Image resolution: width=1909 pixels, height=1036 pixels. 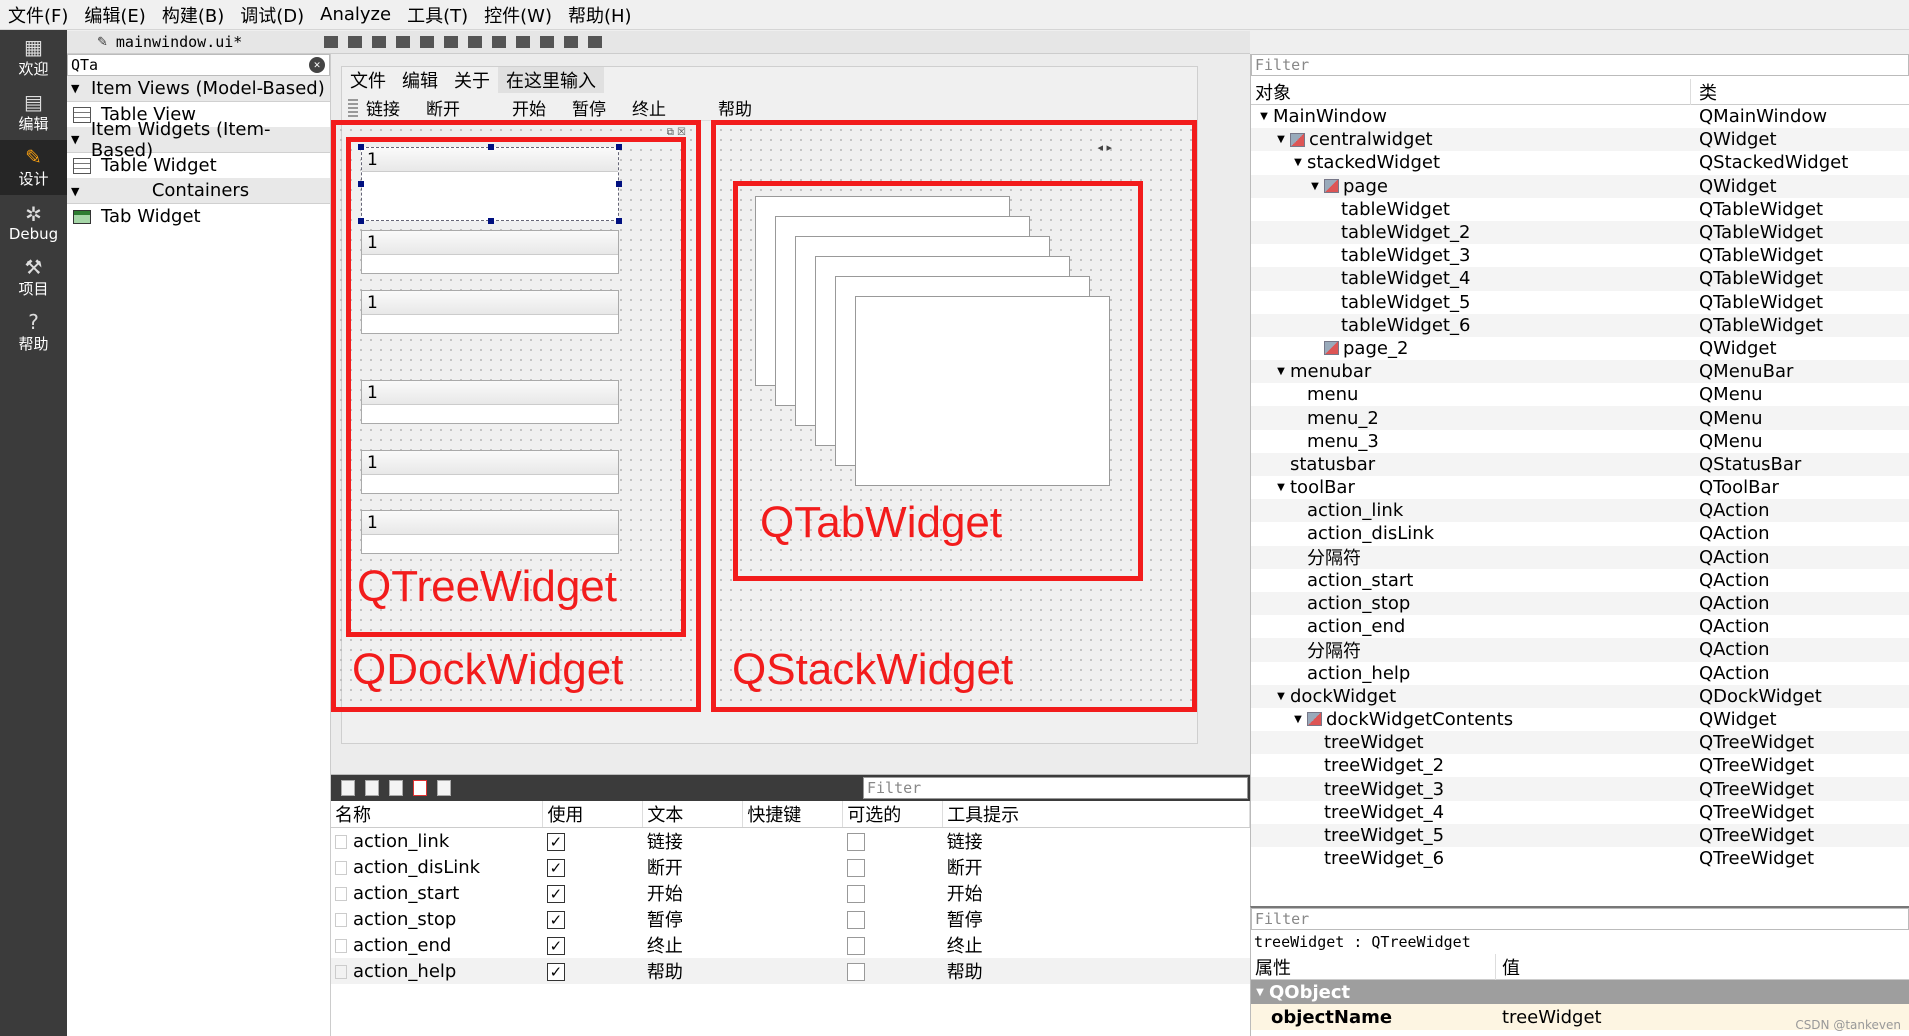 What do you see at coordinates (790, 945) in the screenshot?
I see `action-row: action_end ✓ 终止 终止` at bounding box center [790, 945].